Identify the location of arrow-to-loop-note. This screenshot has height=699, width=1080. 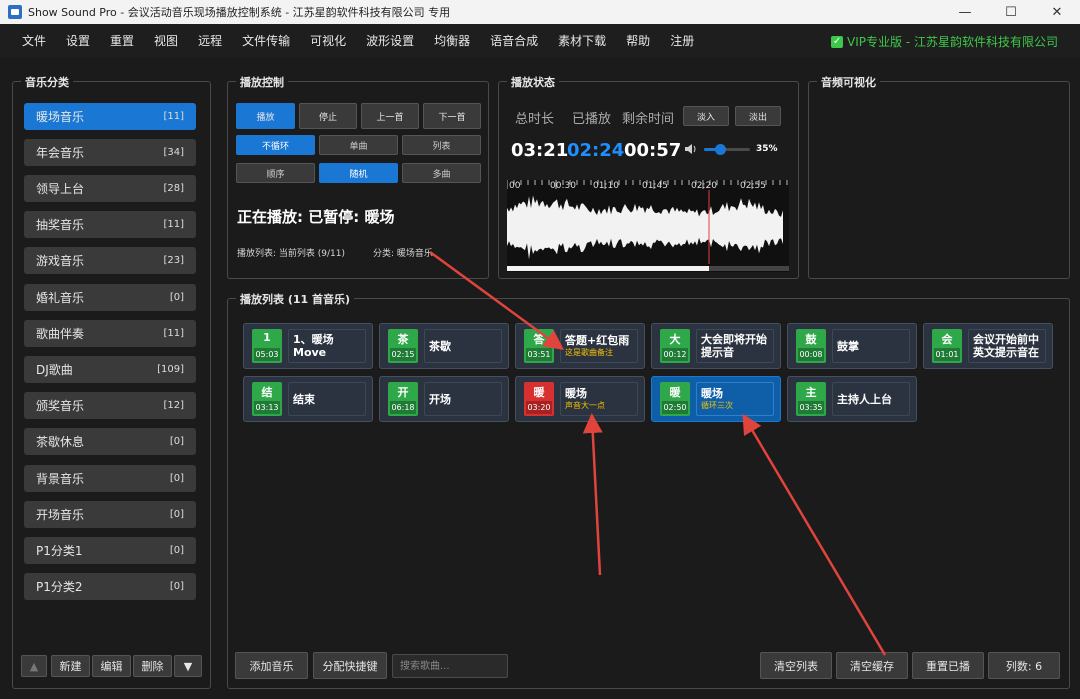
(814, 534).